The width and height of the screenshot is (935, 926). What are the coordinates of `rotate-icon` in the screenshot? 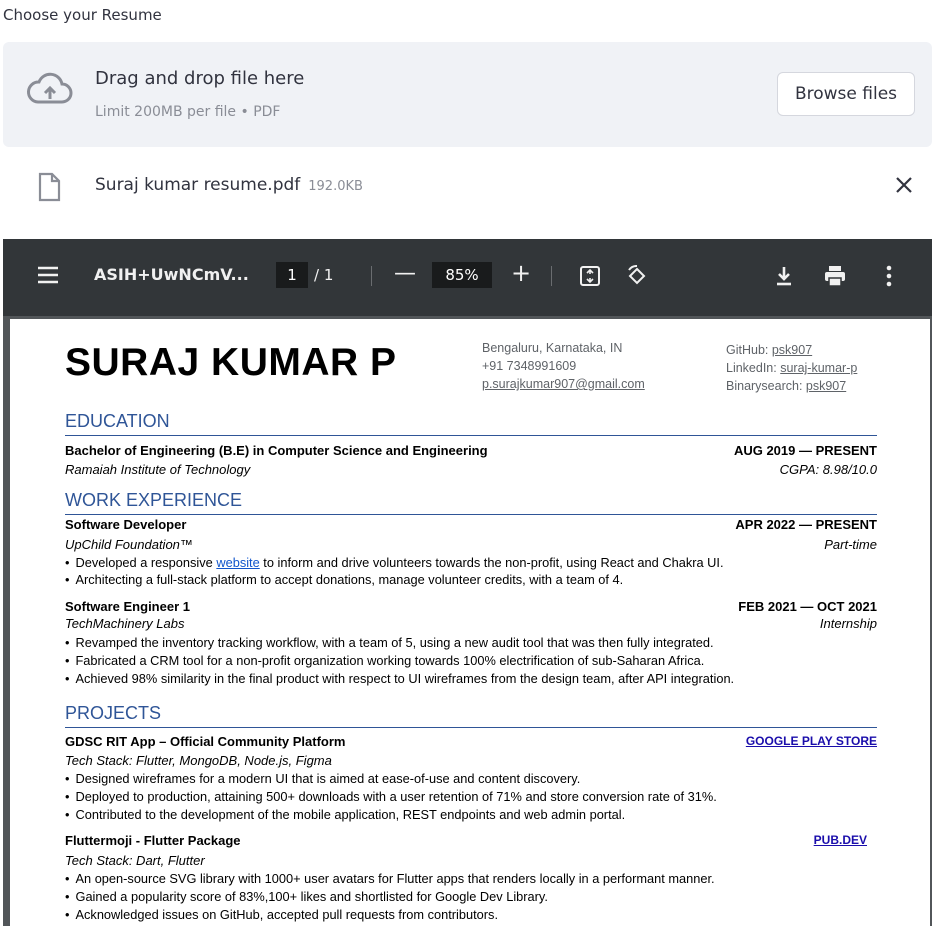 It's located at (637, 278).